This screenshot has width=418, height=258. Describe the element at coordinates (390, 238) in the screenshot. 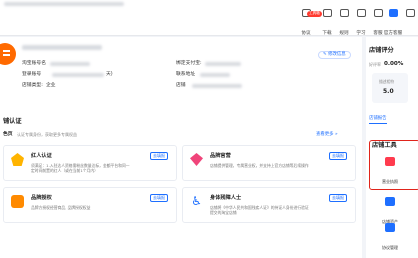

I see `tool-agreement: 协议管理` at that location.